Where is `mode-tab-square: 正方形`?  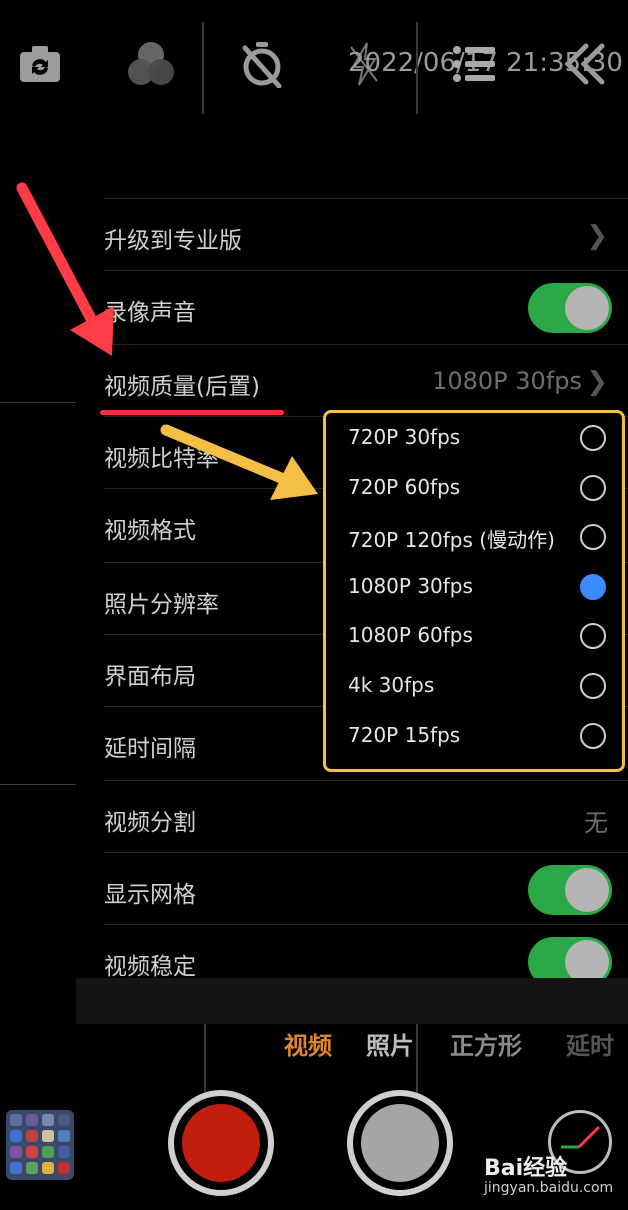 mode-tab-square: 正方形 is located at coordinates (486, 1043).